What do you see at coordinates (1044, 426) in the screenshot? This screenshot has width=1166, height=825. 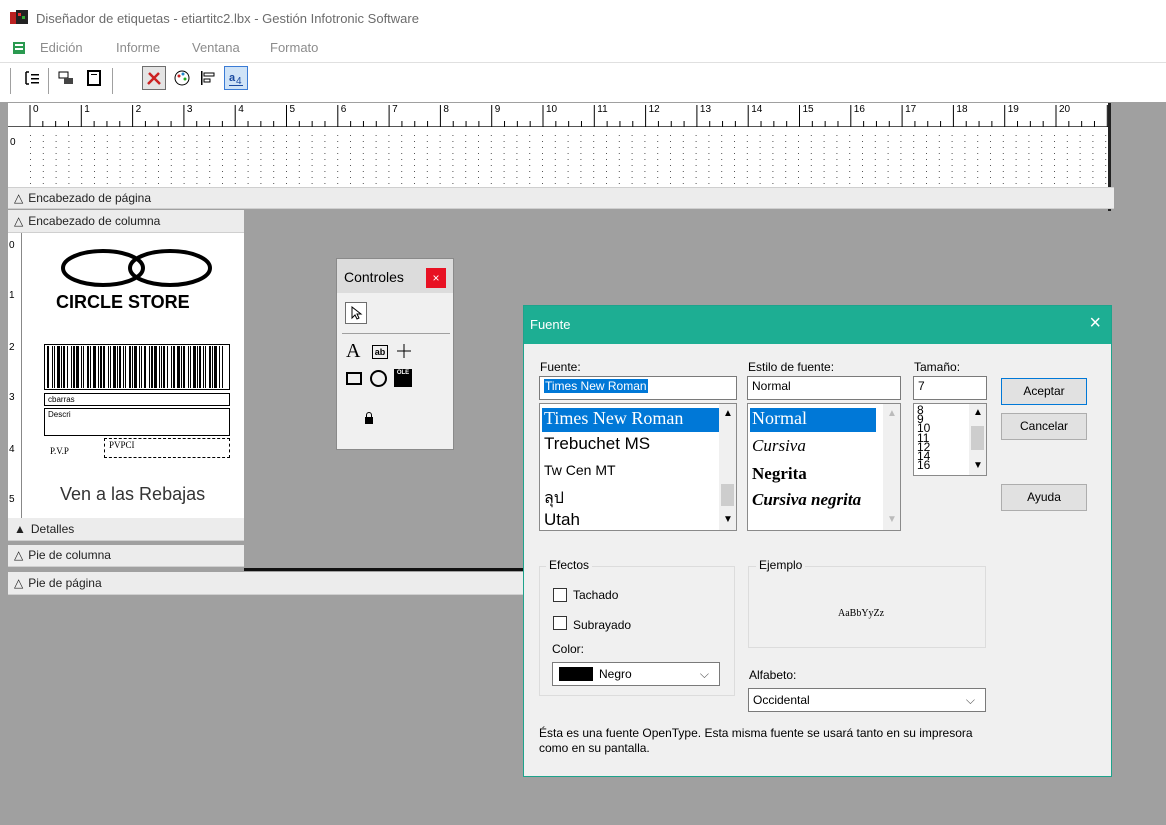 I see `cancel-button: Cancelar` at bounding box center [1044, 426].